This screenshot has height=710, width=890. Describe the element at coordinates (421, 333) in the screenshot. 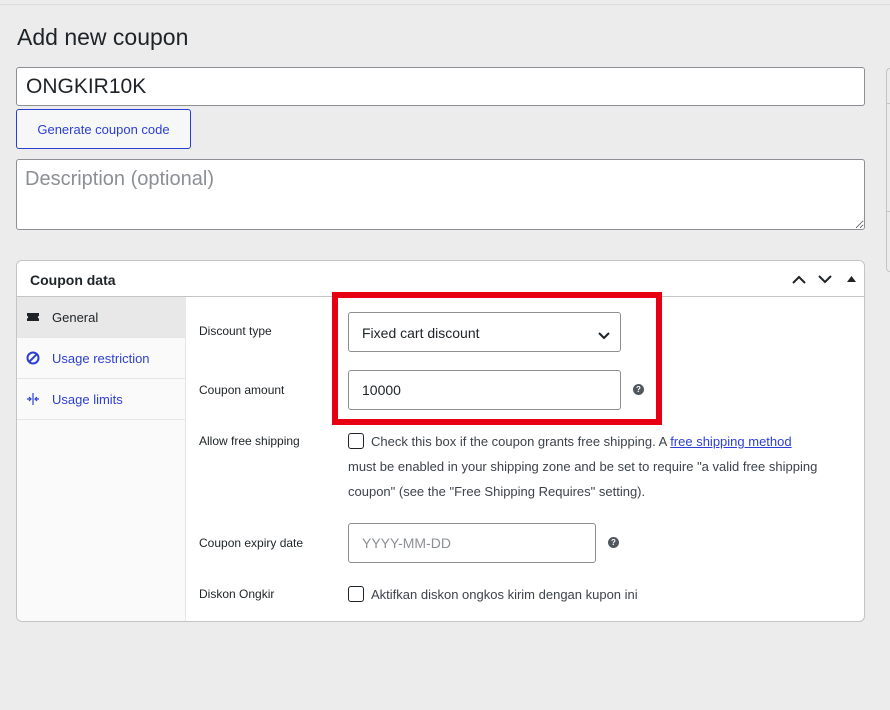

I see `discount-type-value: Fixed cart discount` at that location.